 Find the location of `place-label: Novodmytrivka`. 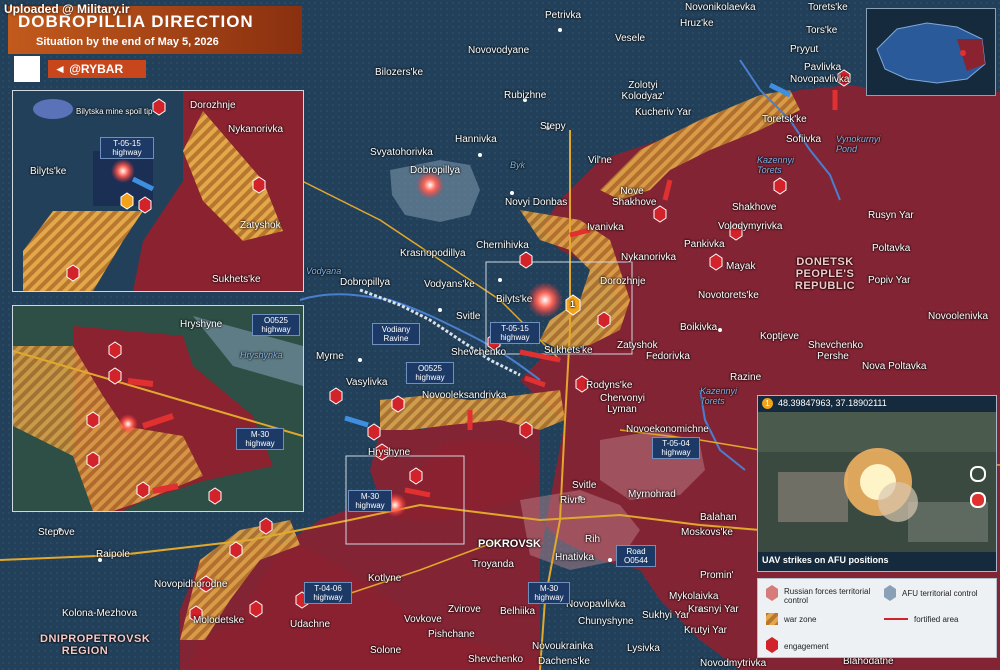

place-label: Novodmytrivka is located at coordinates (733, 663).